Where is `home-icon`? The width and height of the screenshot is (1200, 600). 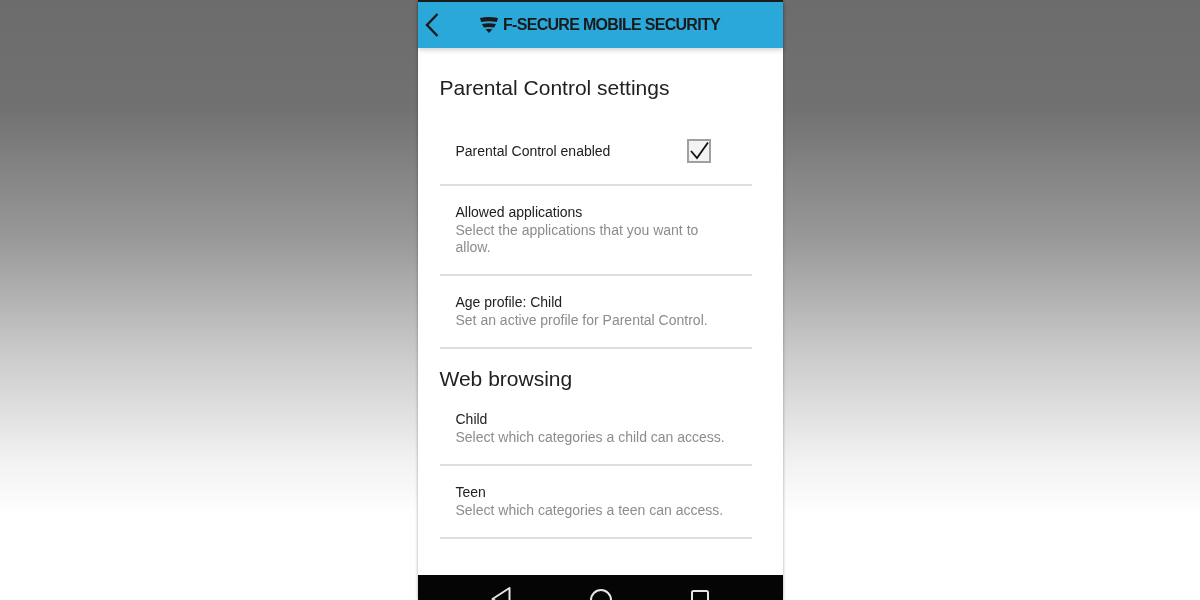 home-icon is located at coordinates (601, 594).